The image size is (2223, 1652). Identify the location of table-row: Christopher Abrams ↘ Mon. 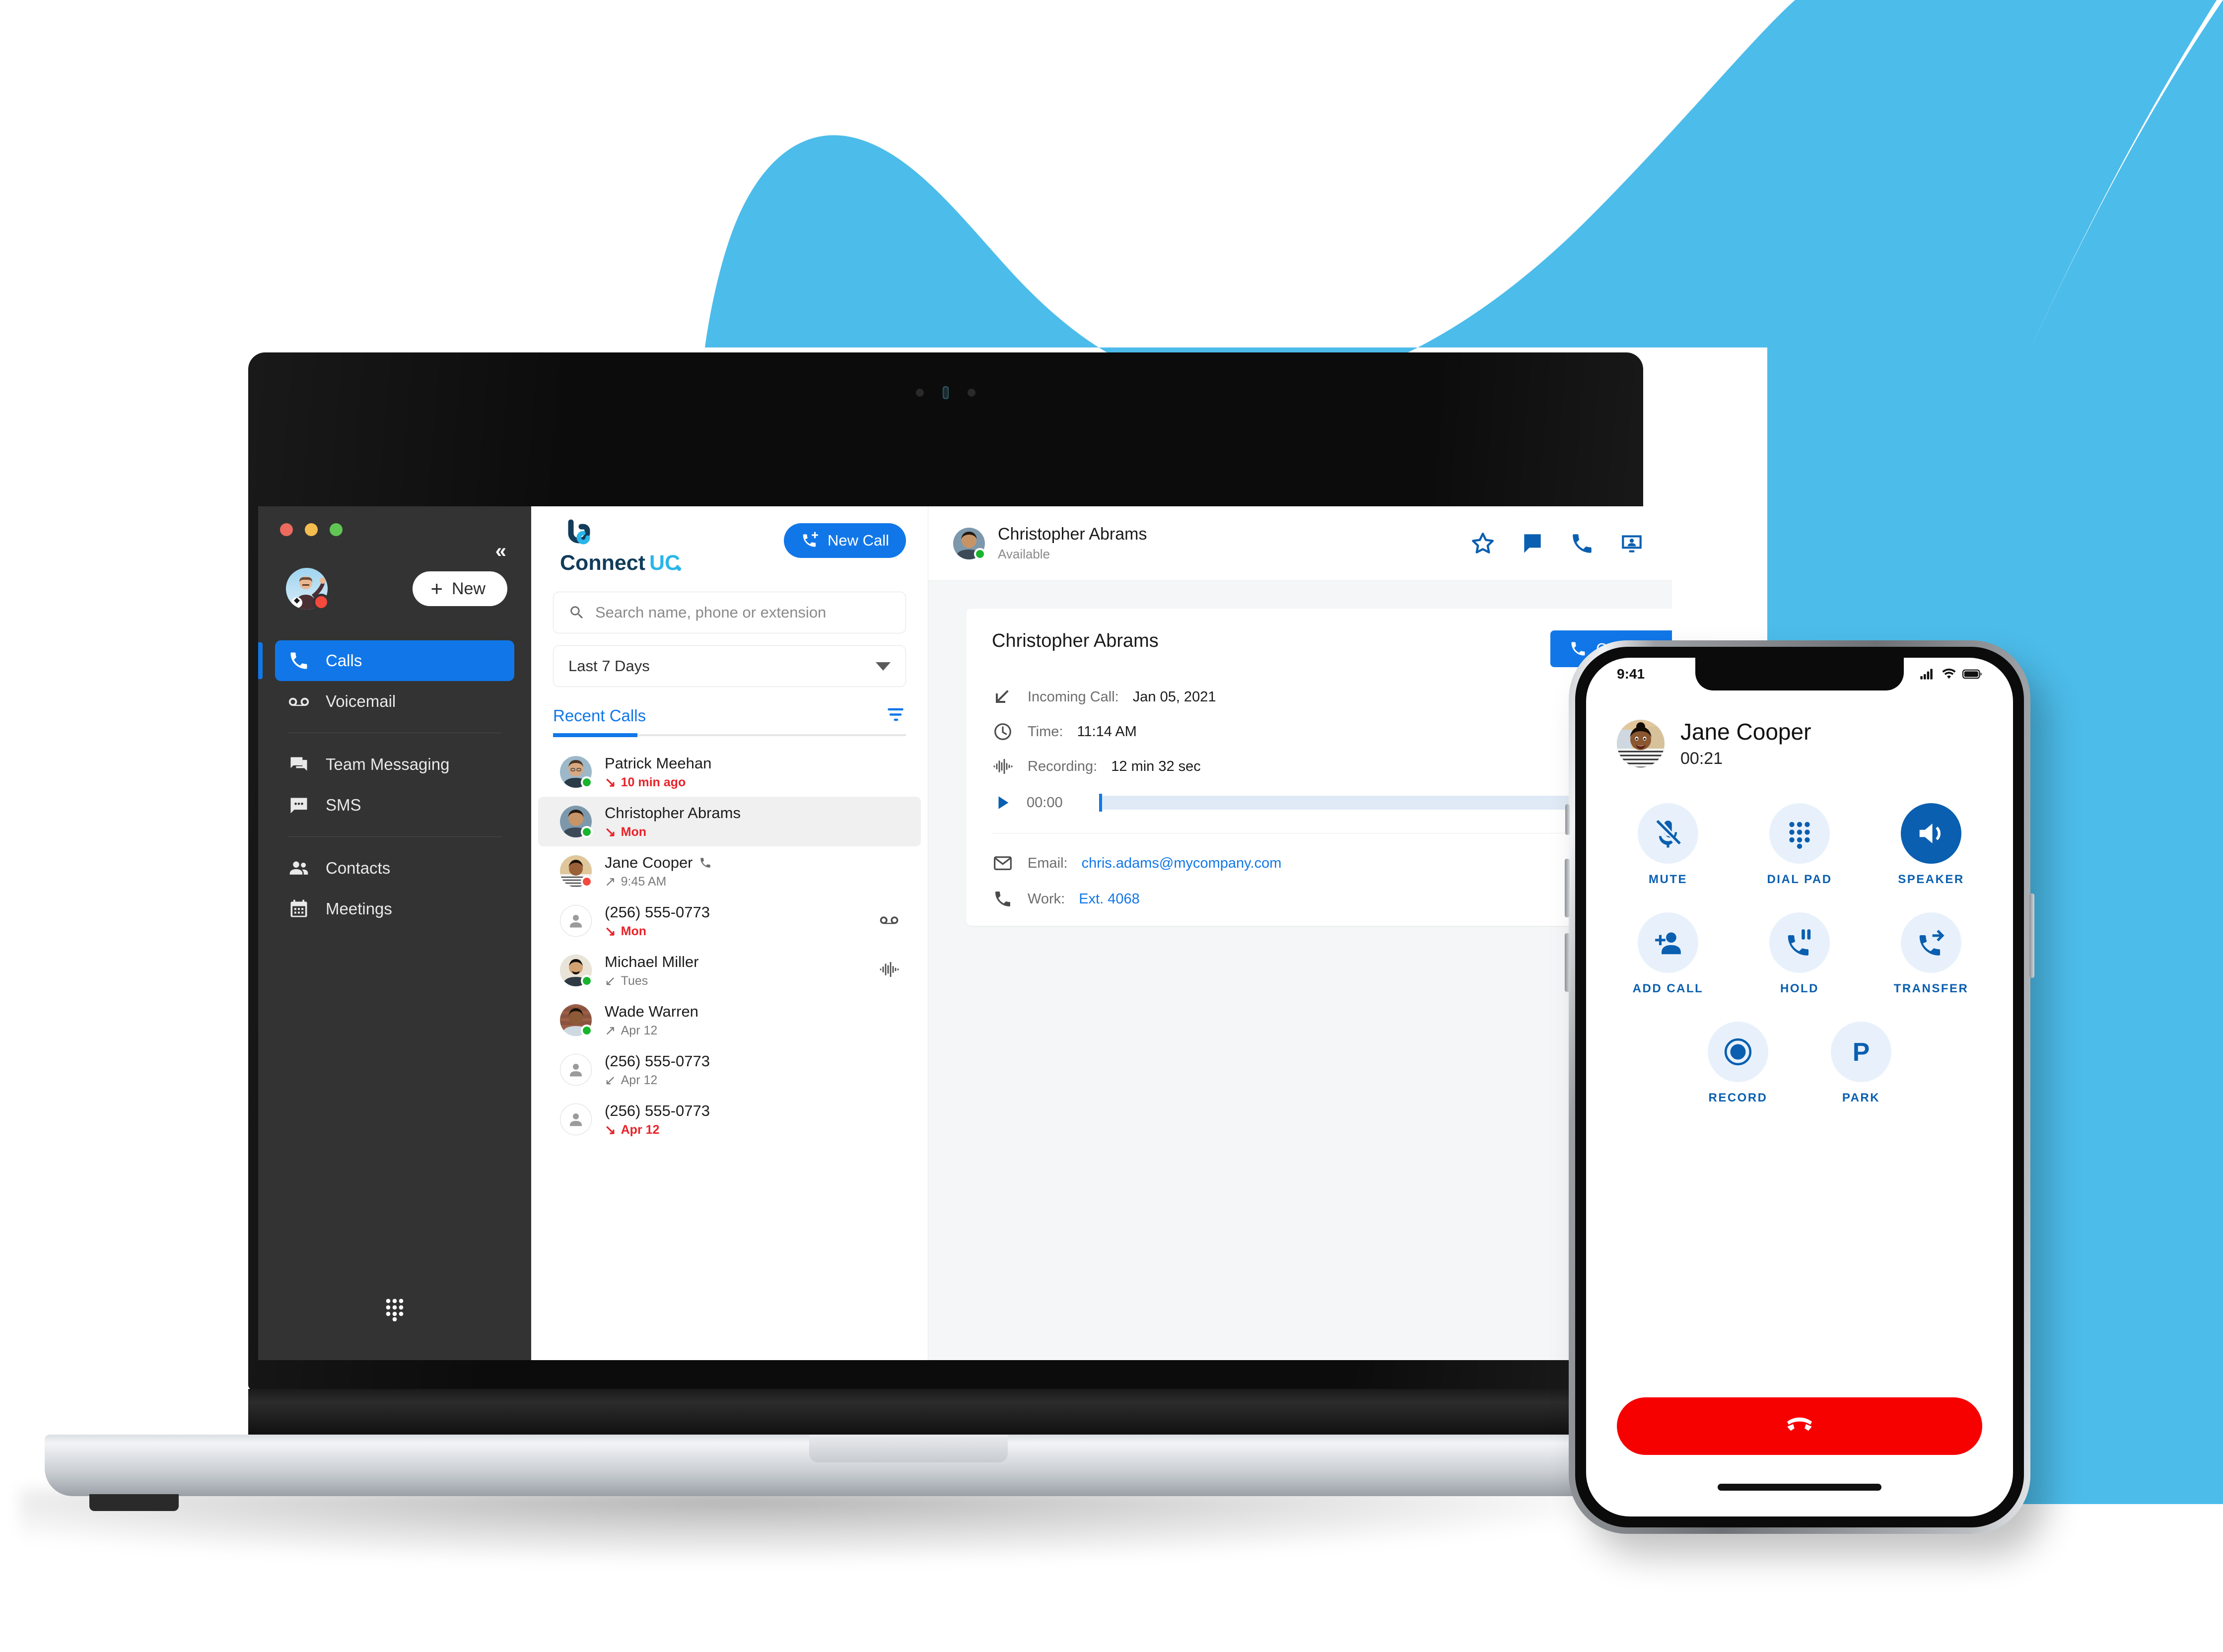
(730, 821).